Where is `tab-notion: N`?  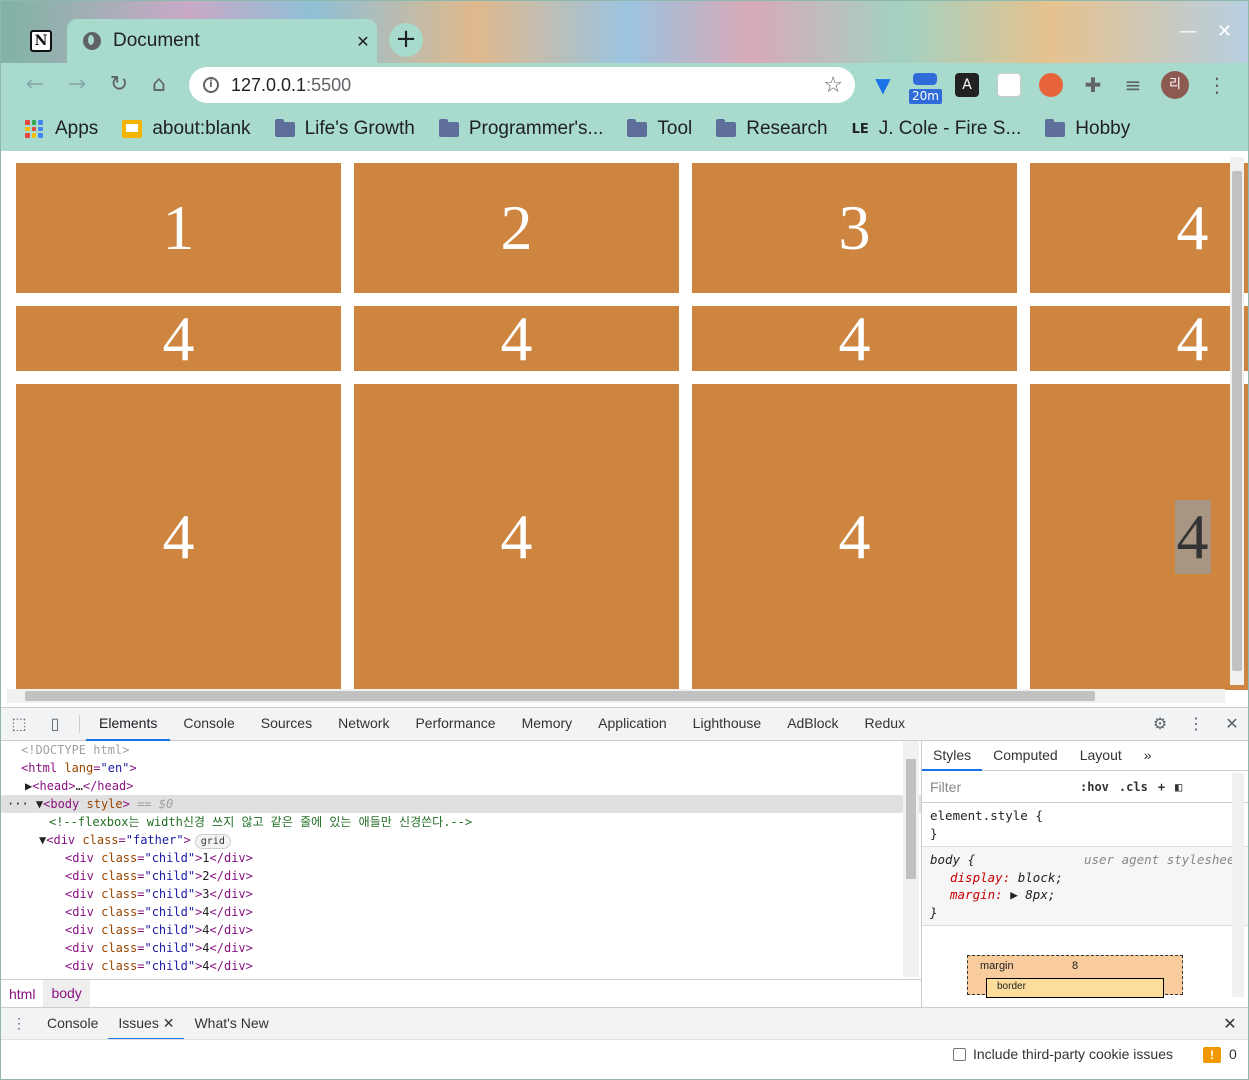
tab-notion: N is located at coordinates (41, 41).